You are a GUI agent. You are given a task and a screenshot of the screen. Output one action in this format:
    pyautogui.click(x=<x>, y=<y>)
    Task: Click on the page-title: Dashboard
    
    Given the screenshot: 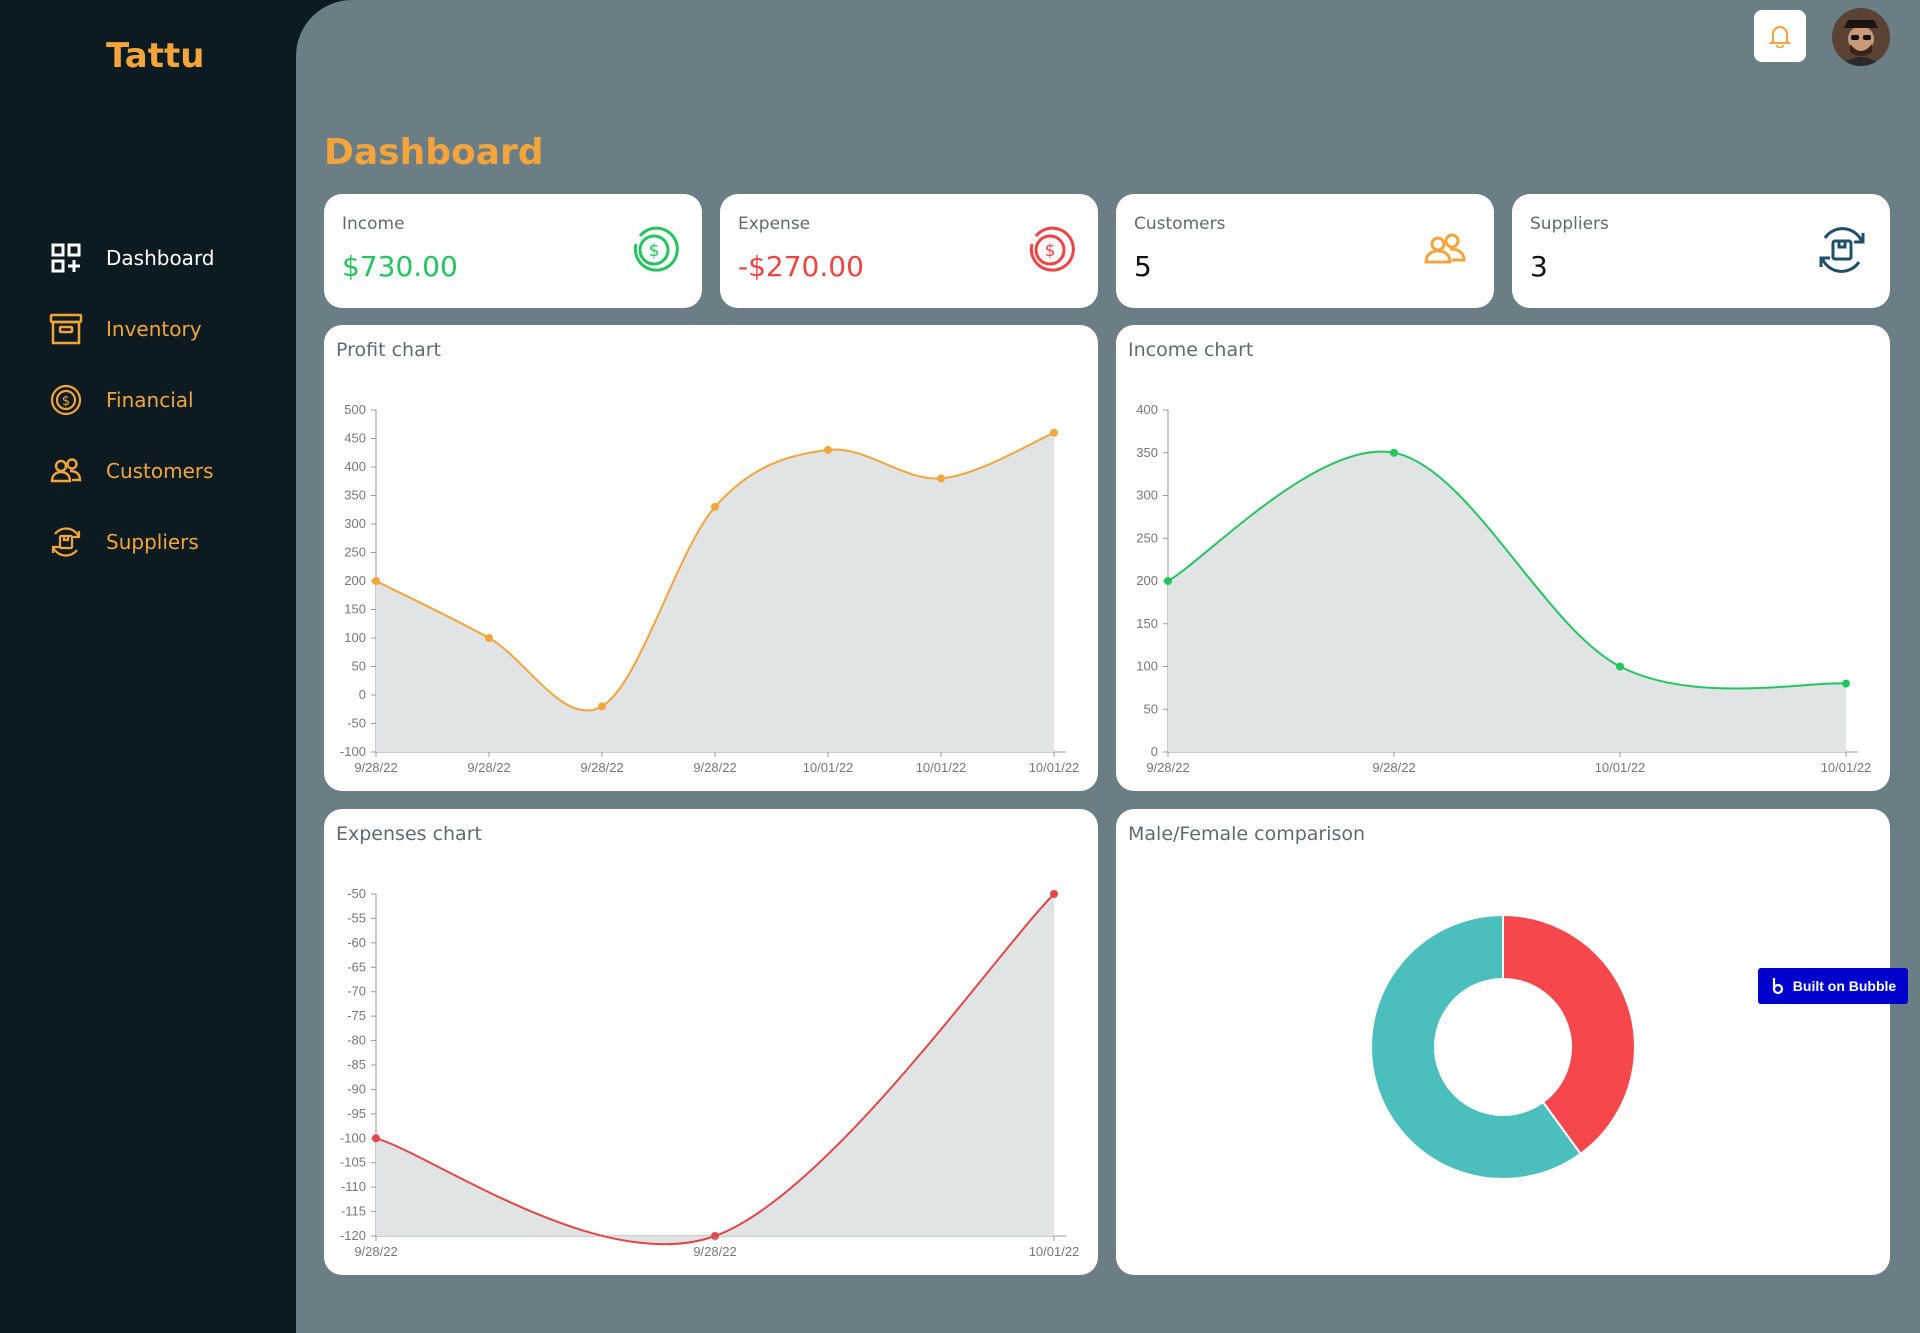 What is the action you would take?
    pyautogui.click(x=434, y=152)
    